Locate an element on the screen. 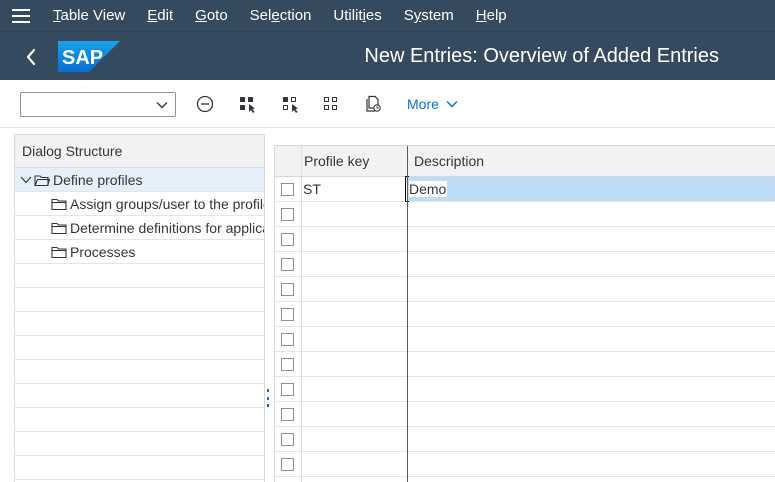 The height and width of the screenshot is (482, 775). table-row: ST Demo is located at coordinates (525, 189).